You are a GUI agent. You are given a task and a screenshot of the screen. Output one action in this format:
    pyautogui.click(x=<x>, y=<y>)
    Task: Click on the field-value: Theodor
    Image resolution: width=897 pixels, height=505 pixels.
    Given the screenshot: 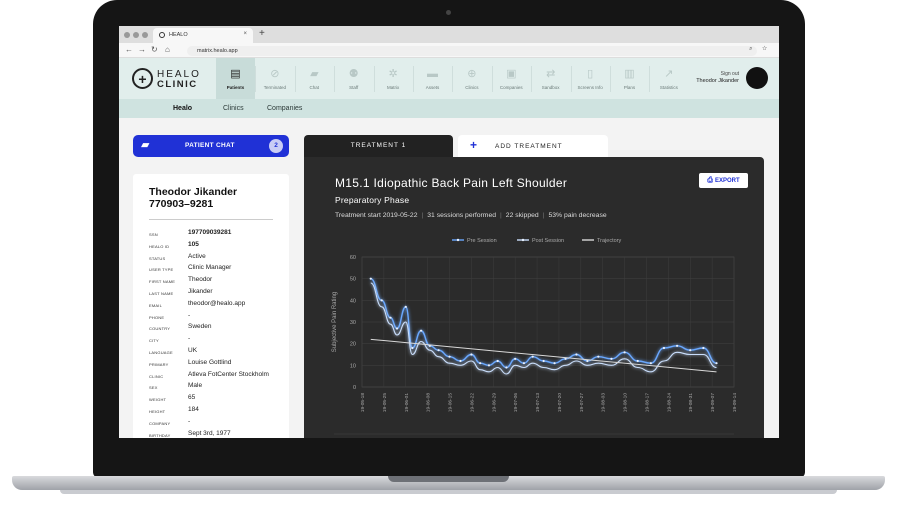 What is the action you would take?
    pyautogui.click(x=200, y=280)
    